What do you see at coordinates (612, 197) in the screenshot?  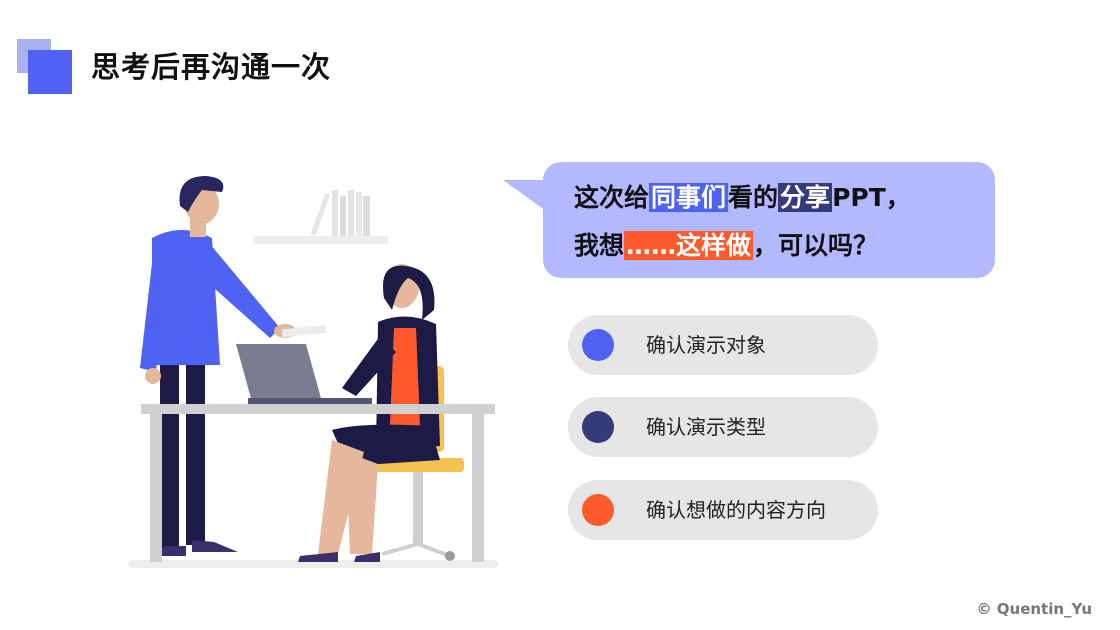 I see `bubble-text: 这次给` at bounding box center [612, 197].